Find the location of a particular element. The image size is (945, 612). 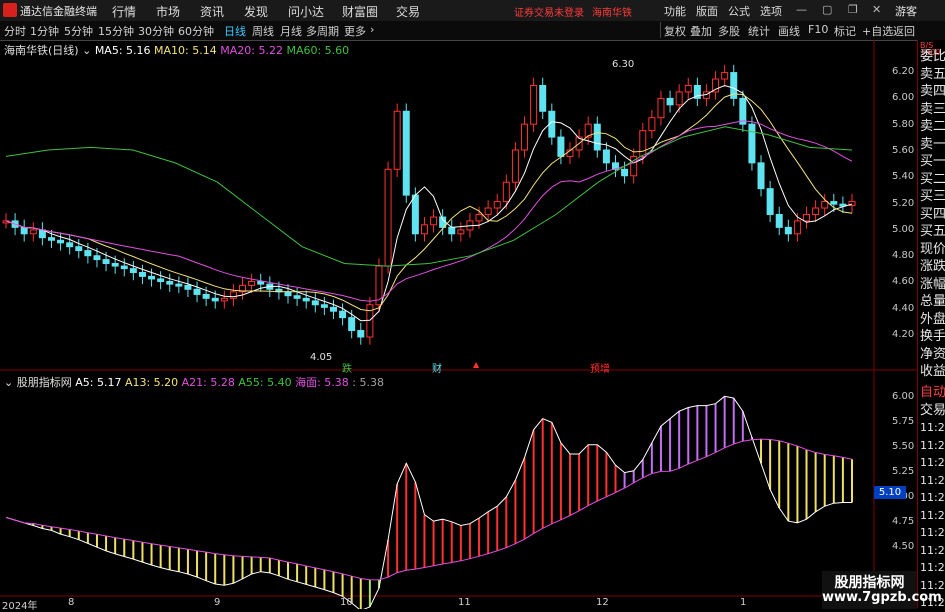

side-item: 买三 is located at coordinates (932, 196).